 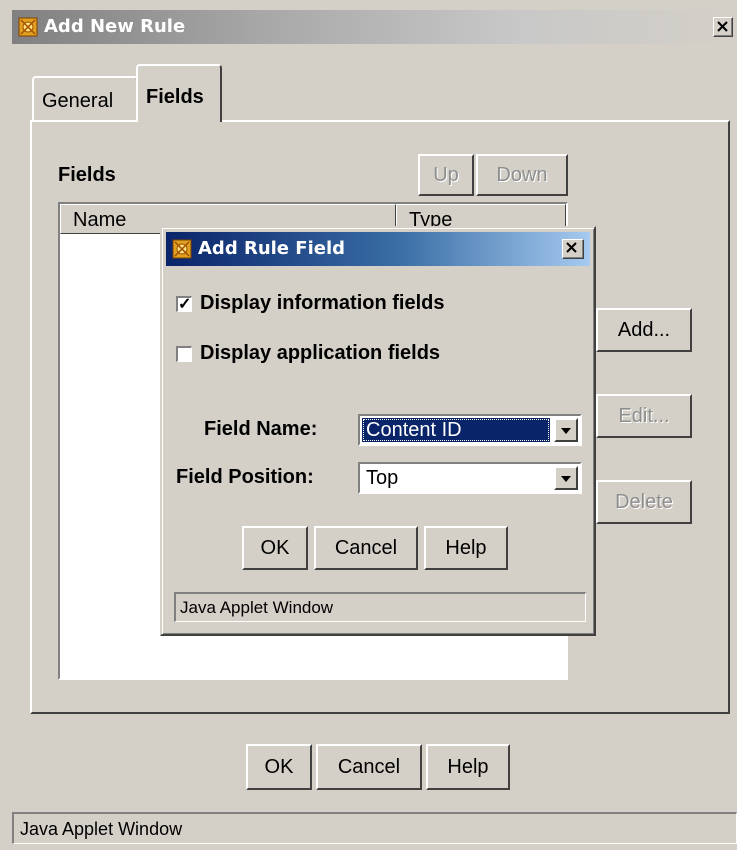 What do you see at coordinates (175, 97) in the screenshot?
I see `tab-fields-label: Fields` at bounding box center [175, 97].